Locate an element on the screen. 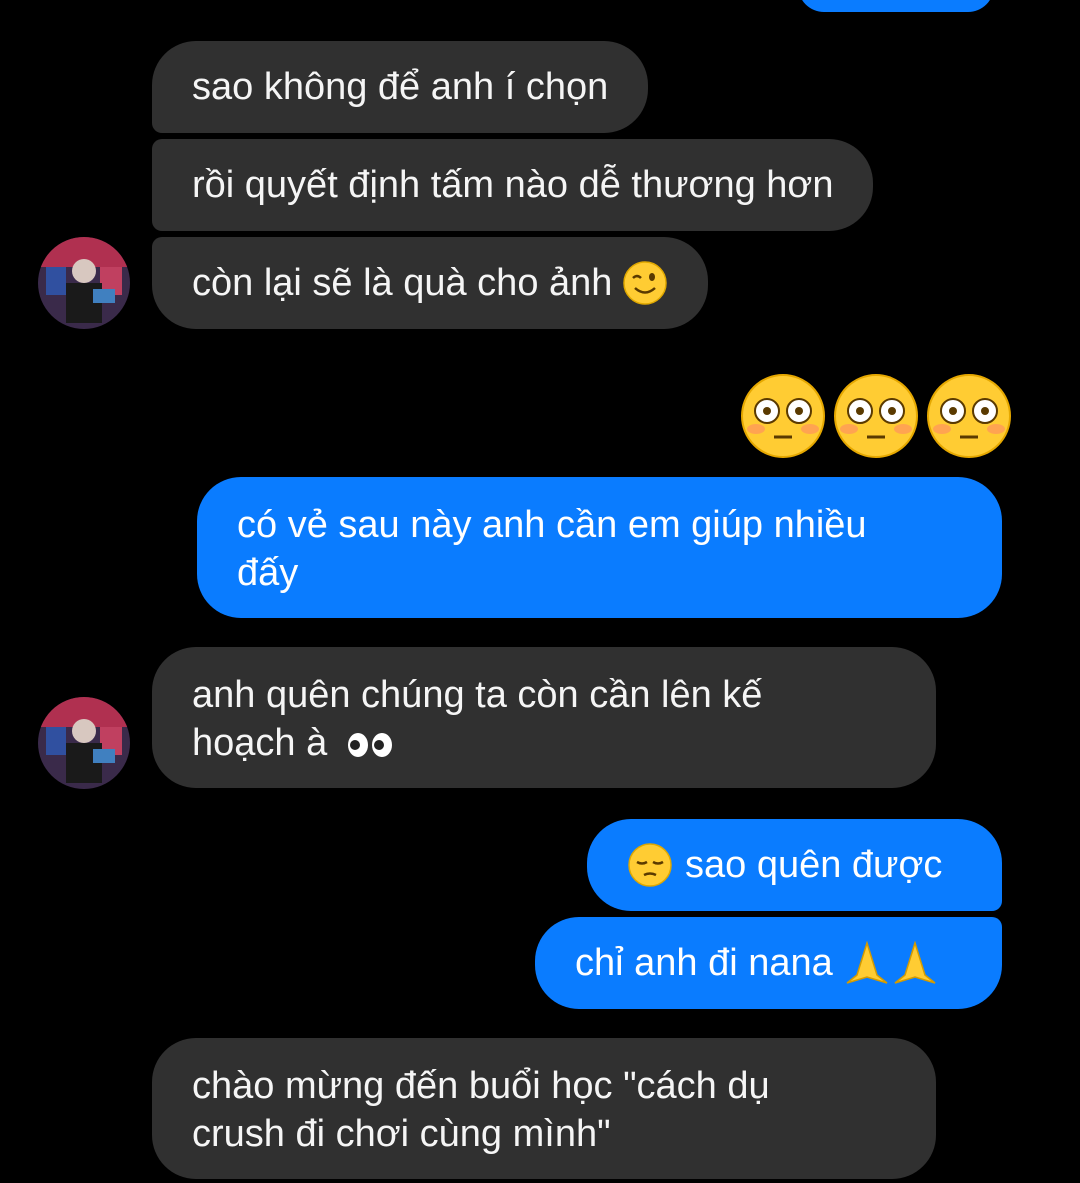 This screenshot has height=1183, width=1080. message-bubble-outgoing: sao quên được is located at coordinates (794, 865).